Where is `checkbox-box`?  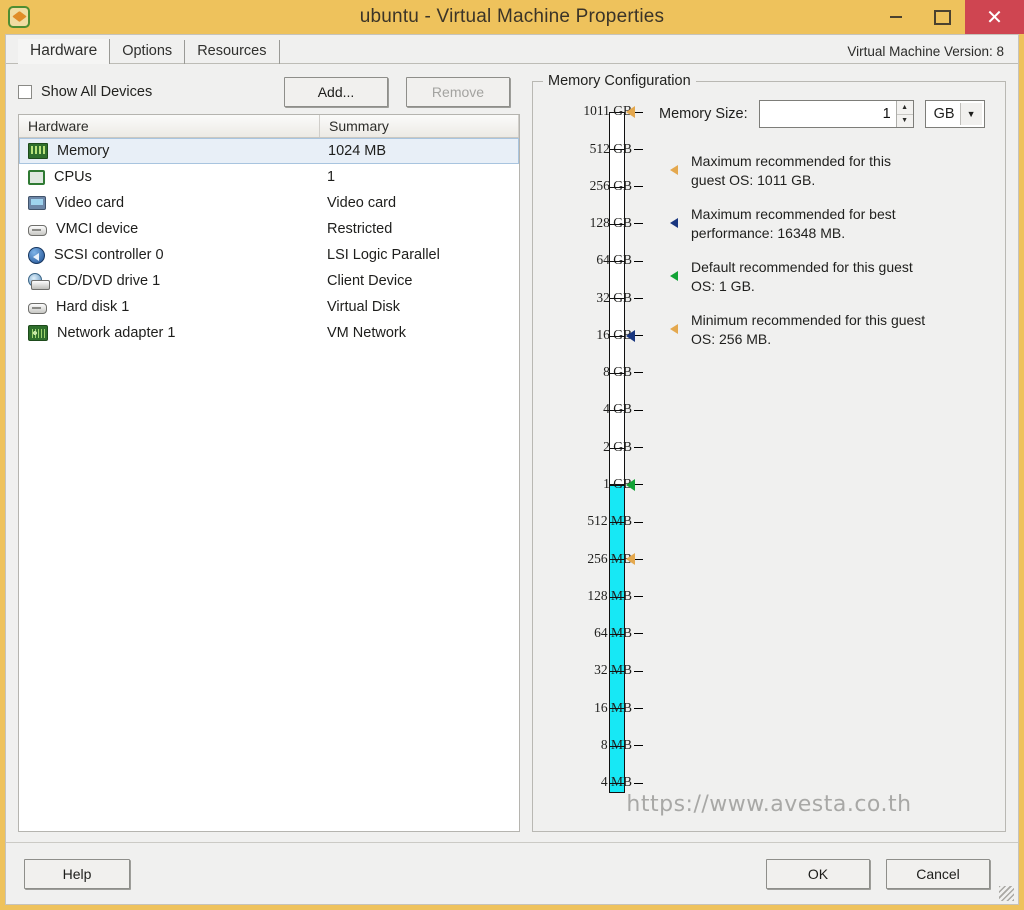
checkbox-box is located at coordinates (25, 92).